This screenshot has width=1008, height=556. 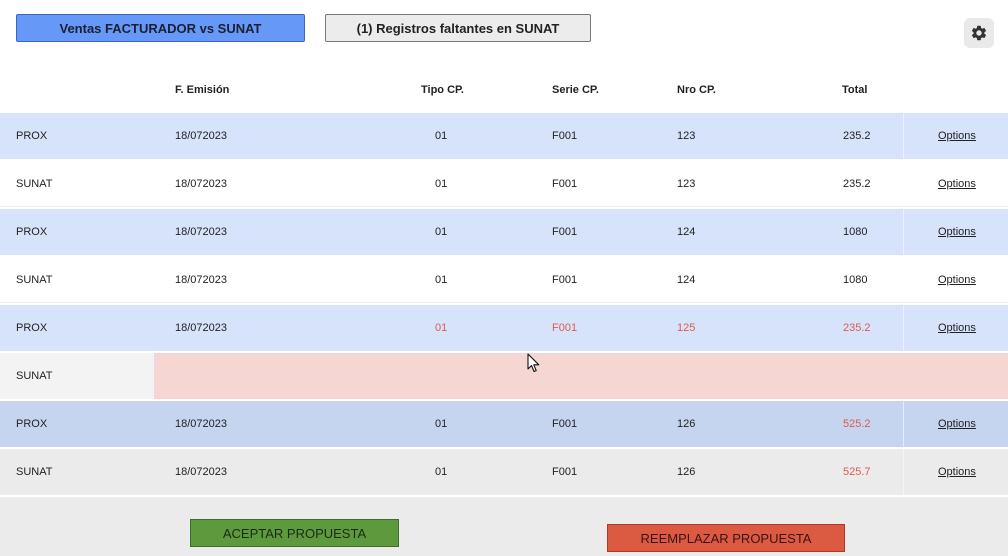 What do you see at coordinates (504, 424) in the screenshot?
I see `table-row: PROX 18/072023 01 F001 126 525.2 Options` at bounding box center [504, 424].